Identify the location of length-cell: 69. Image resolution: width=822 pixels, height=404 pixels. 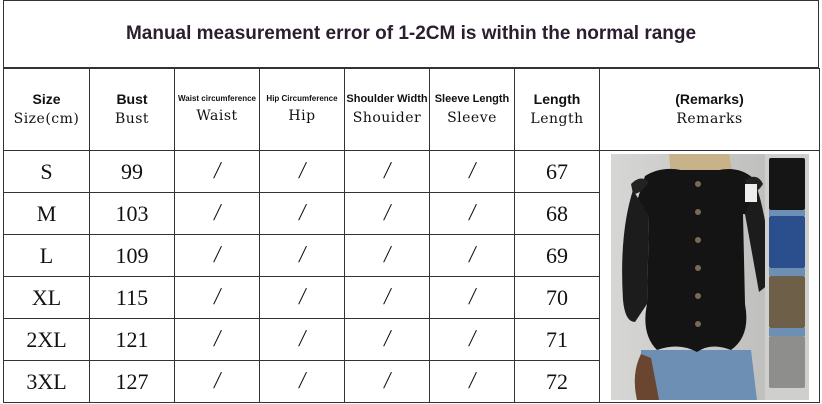
(557, 255).